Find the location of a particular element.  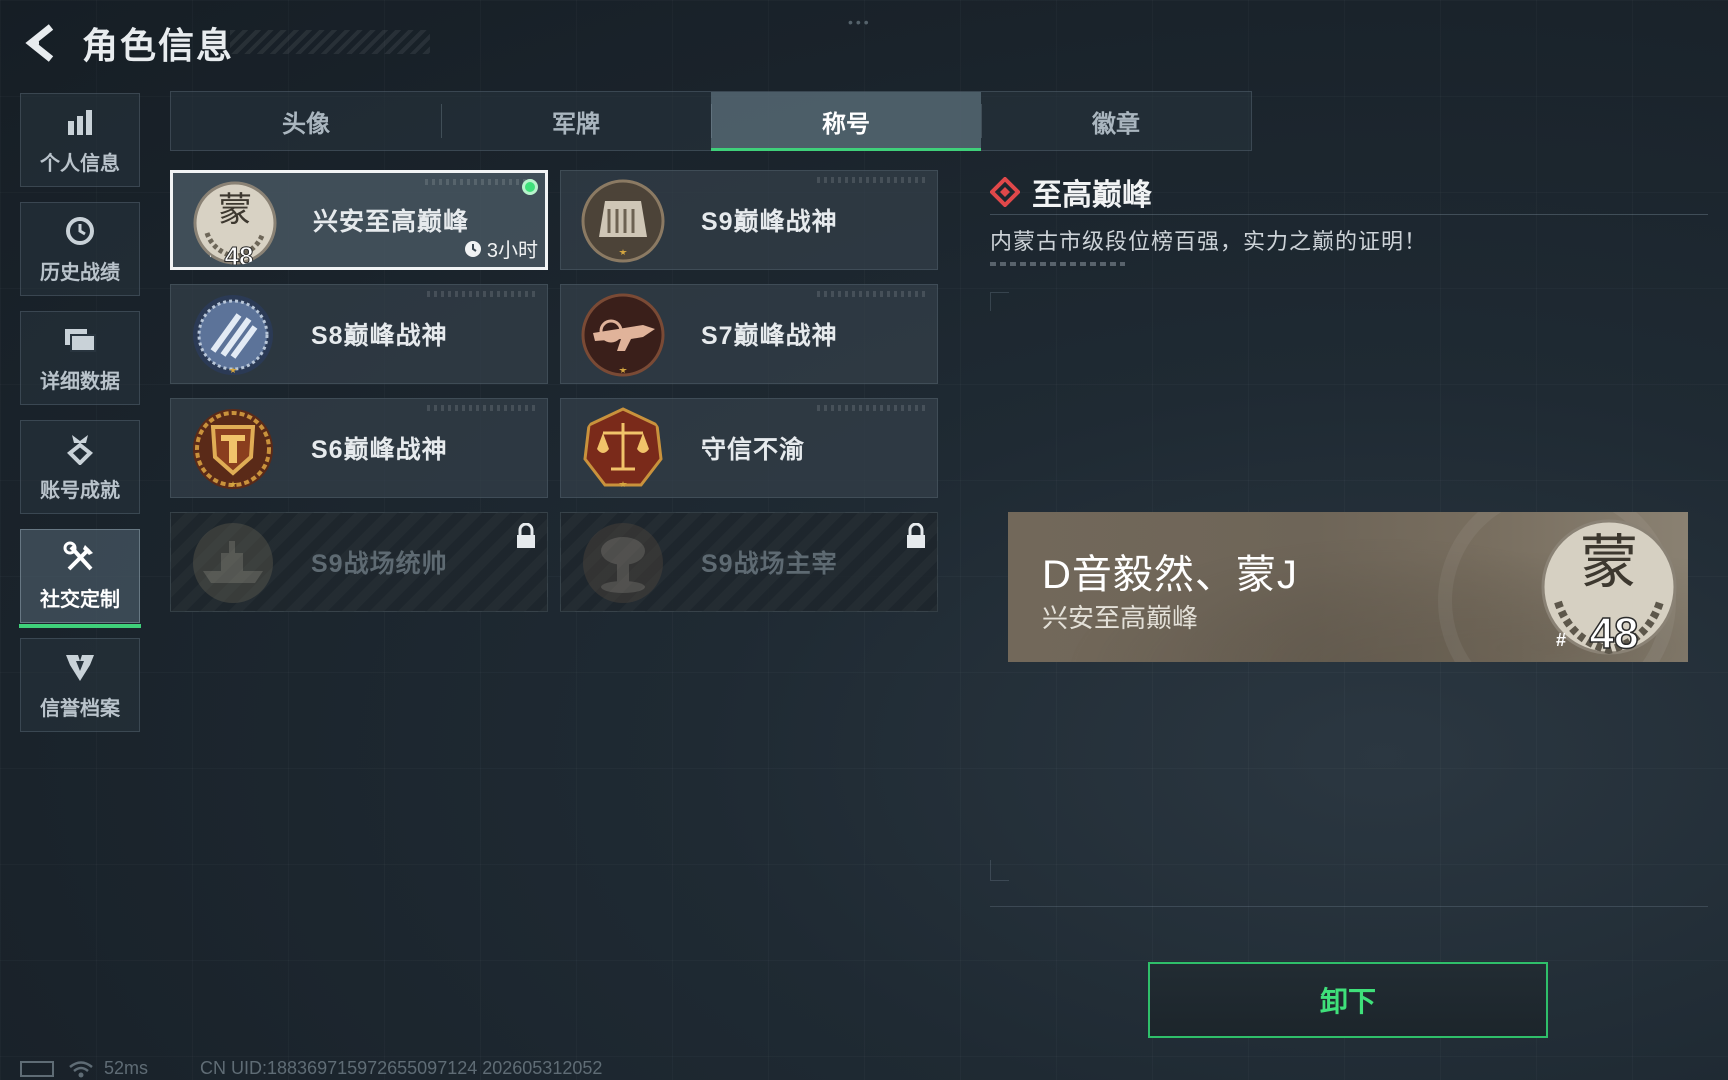

sidebar-item-details: 详细数据 is located at coordinates (80, 358).